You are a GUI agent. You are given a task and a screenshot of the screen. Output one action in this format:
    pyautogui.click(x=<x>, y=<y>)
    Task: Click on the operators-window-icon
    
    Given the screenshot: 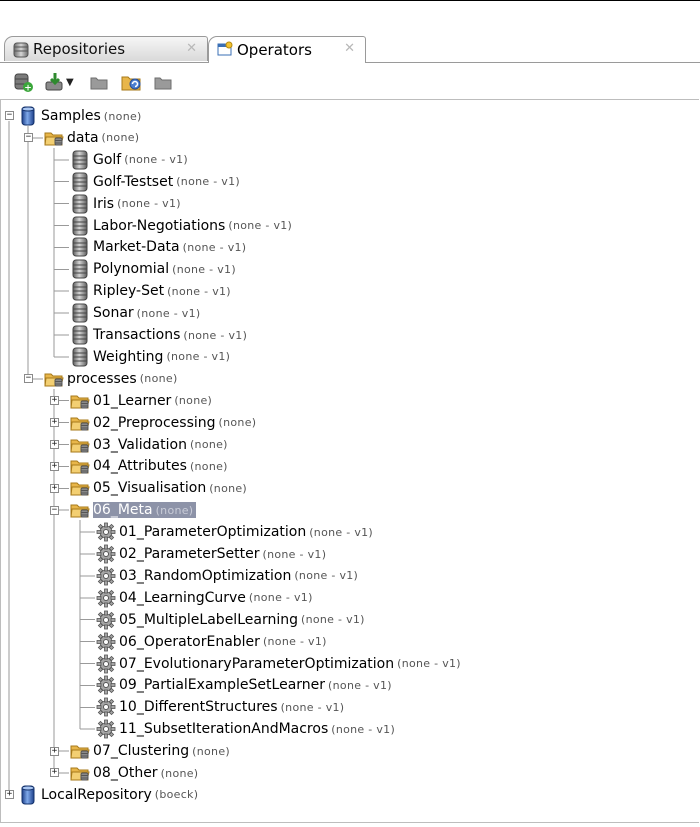 What is the action you would take?
    pyautogui.click(x=225, y=51)
    